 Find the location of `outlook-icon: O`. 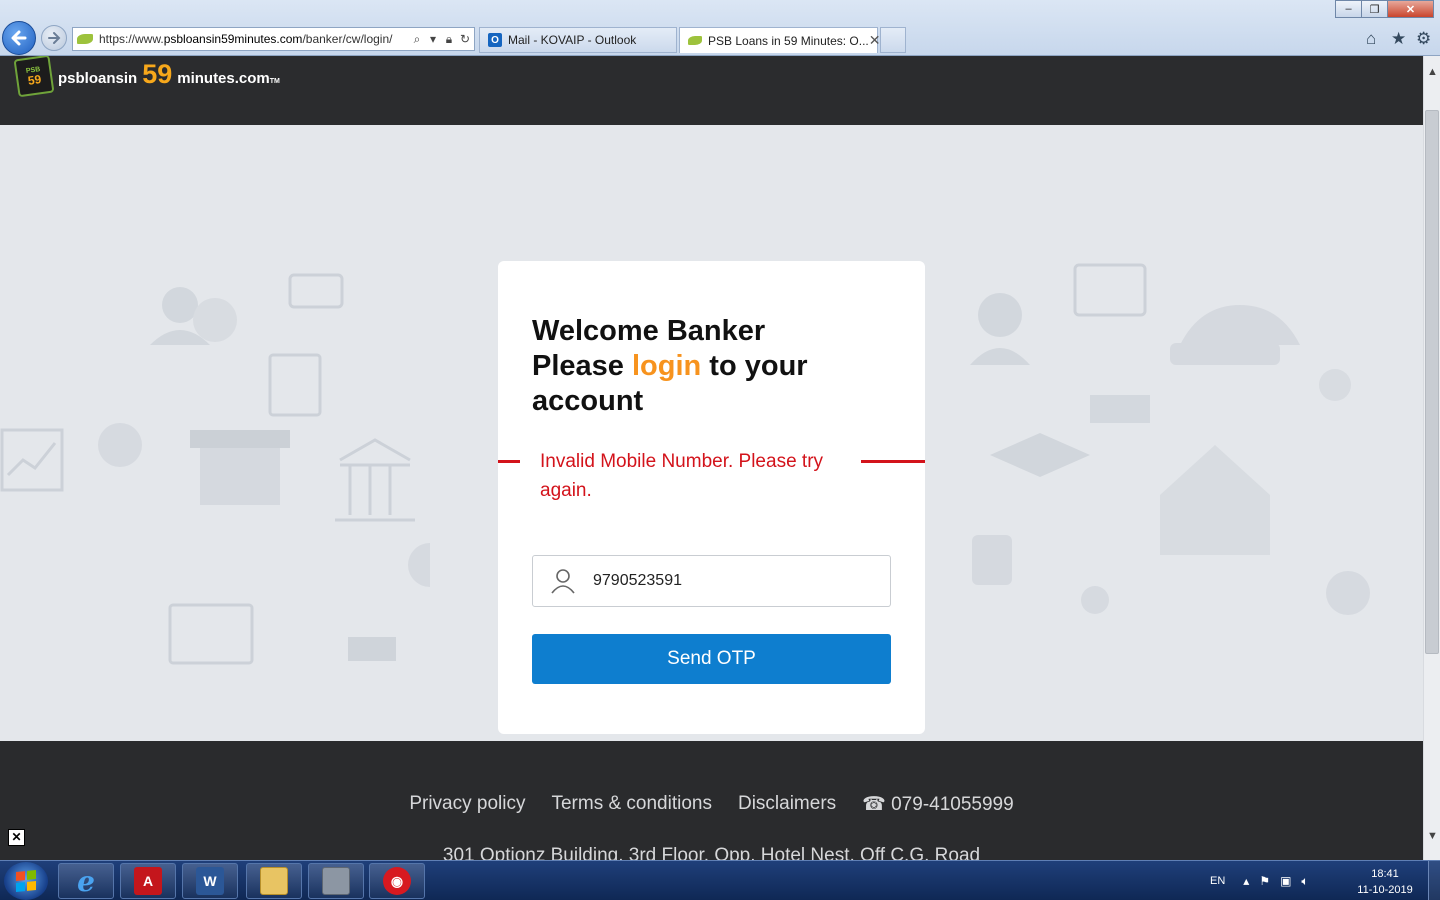

outlook-icon: O is located at coordinates (495, 40).